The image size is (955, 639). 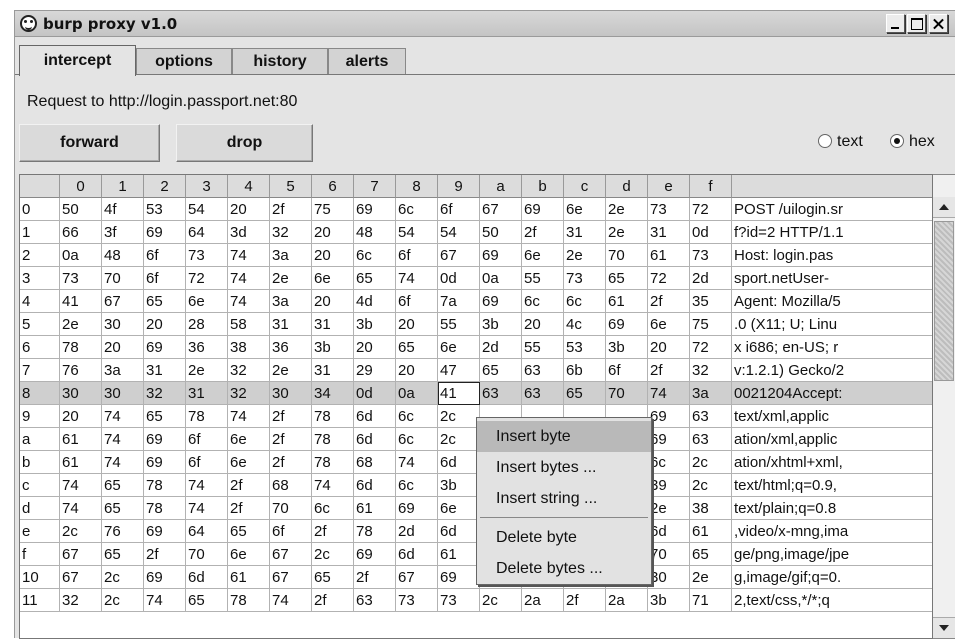 I want to click on ascii-text-cell: x i686; en-US; r, so click(x=832, y=347).